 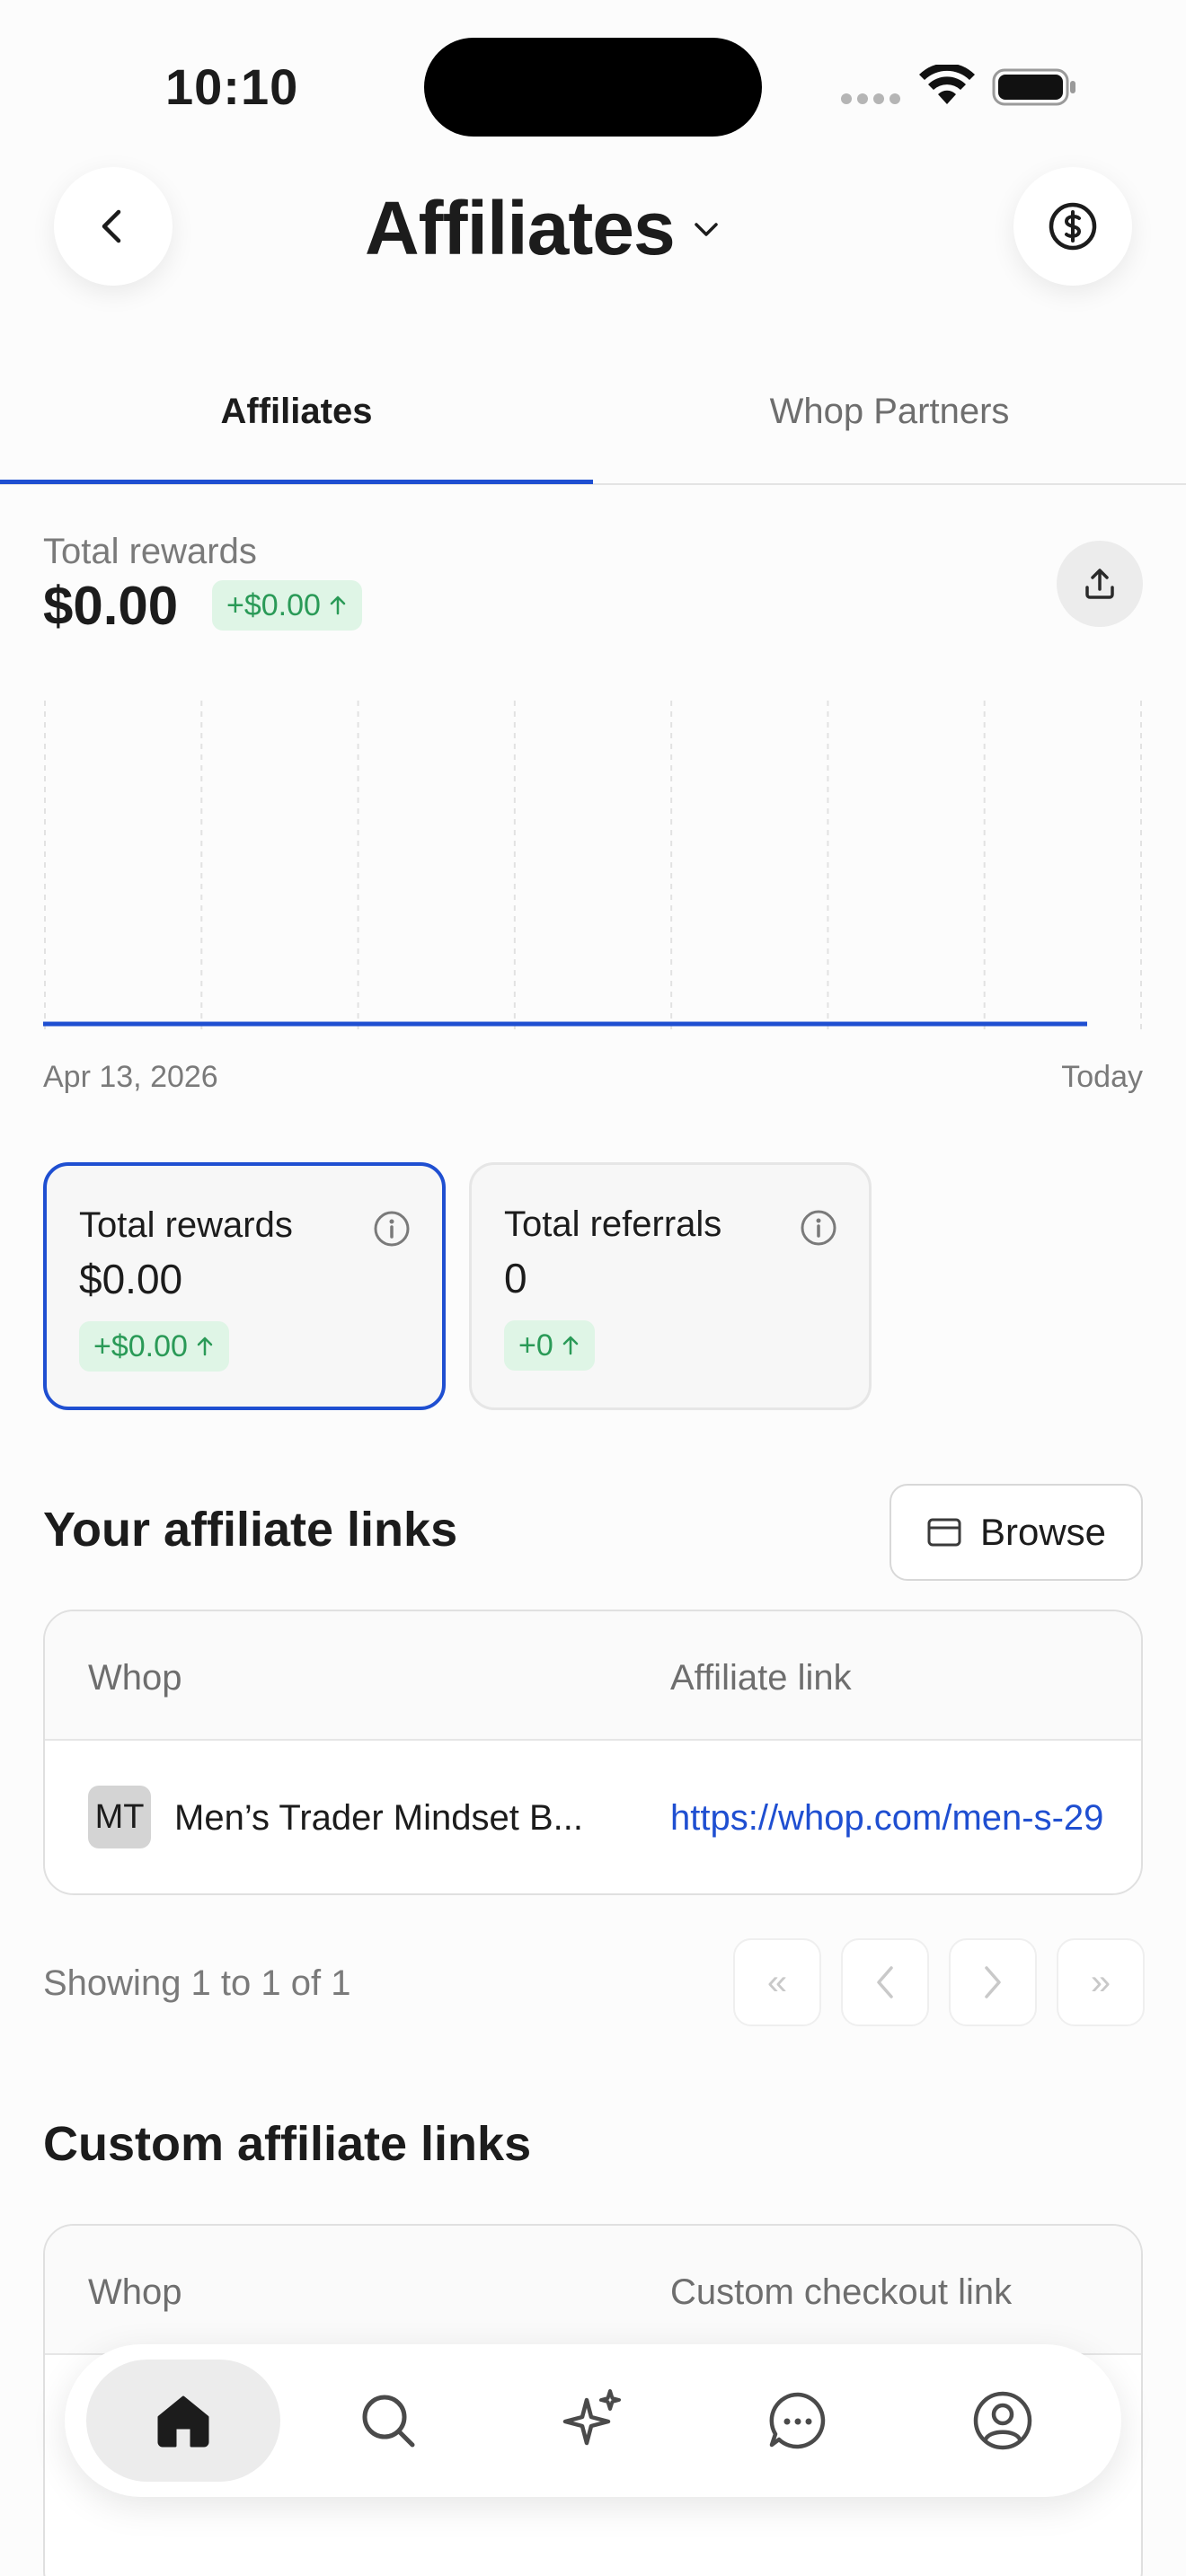 I want to click on dollar-circle-icon, so click(x=1073, y=226).